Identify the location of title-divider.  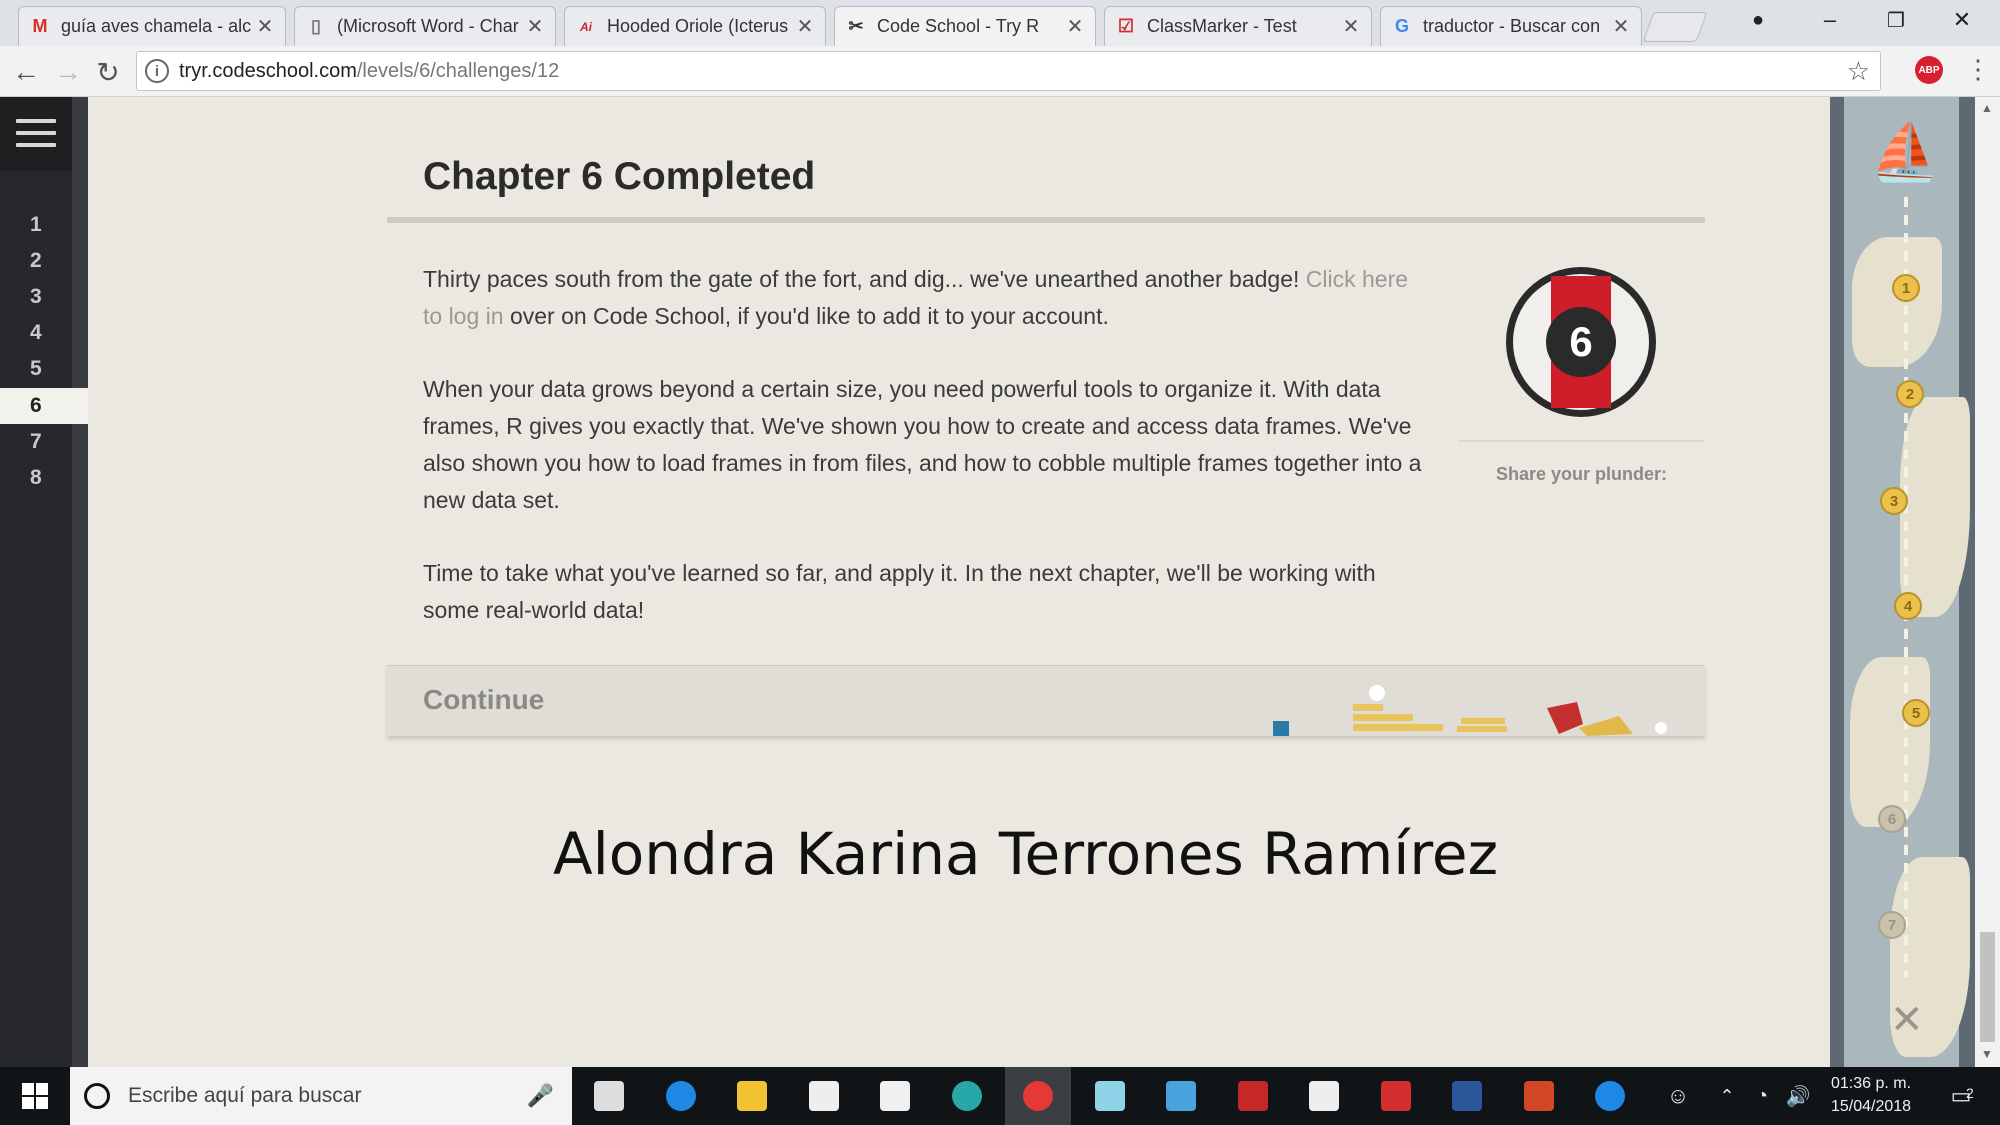
(1046, 220).